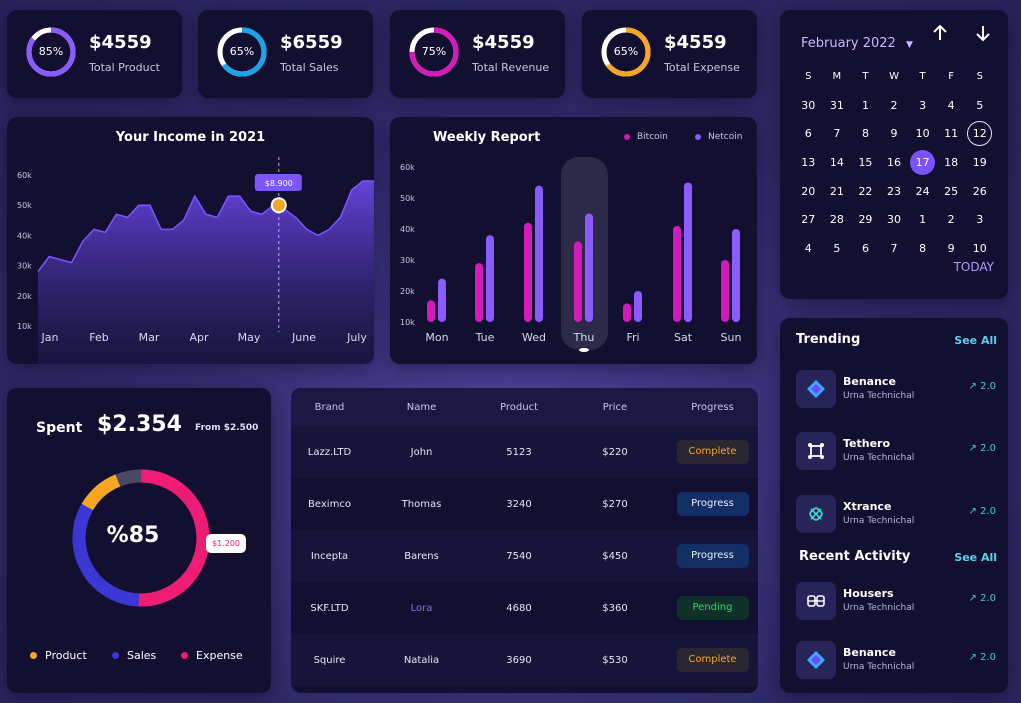 The width and height of the screenshot is (1021, 703). What do you see at coordinates (837, 105) in the screenshot?
I see `calendar-day: 31` at bounding box center [837, 105].